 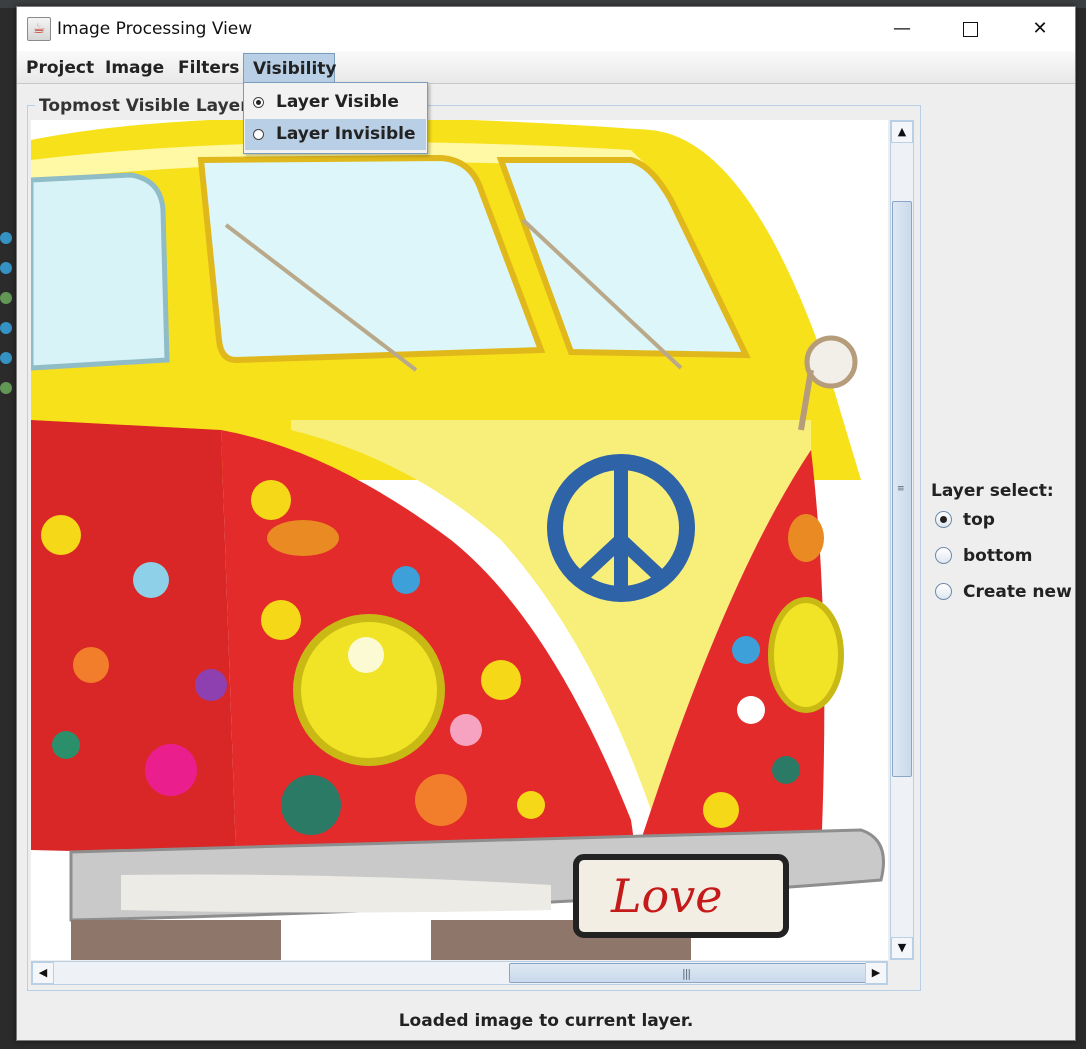 I want to click on indicator-left, so click(x=303, y=538).